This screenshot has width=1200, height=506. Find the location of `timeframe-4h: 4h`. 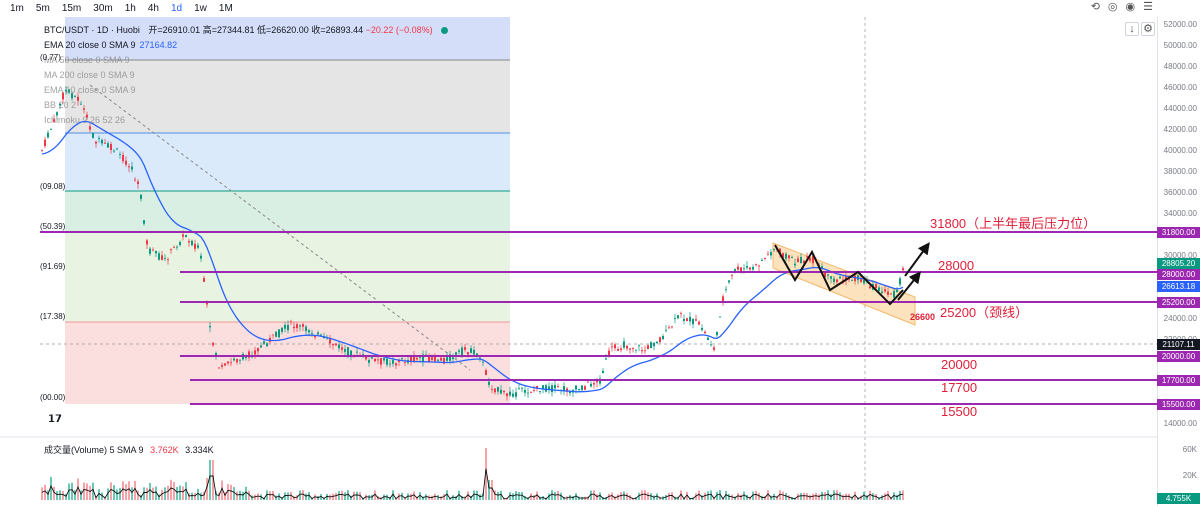

timeframe-4h: 4h is located at coordinates (153, 8).